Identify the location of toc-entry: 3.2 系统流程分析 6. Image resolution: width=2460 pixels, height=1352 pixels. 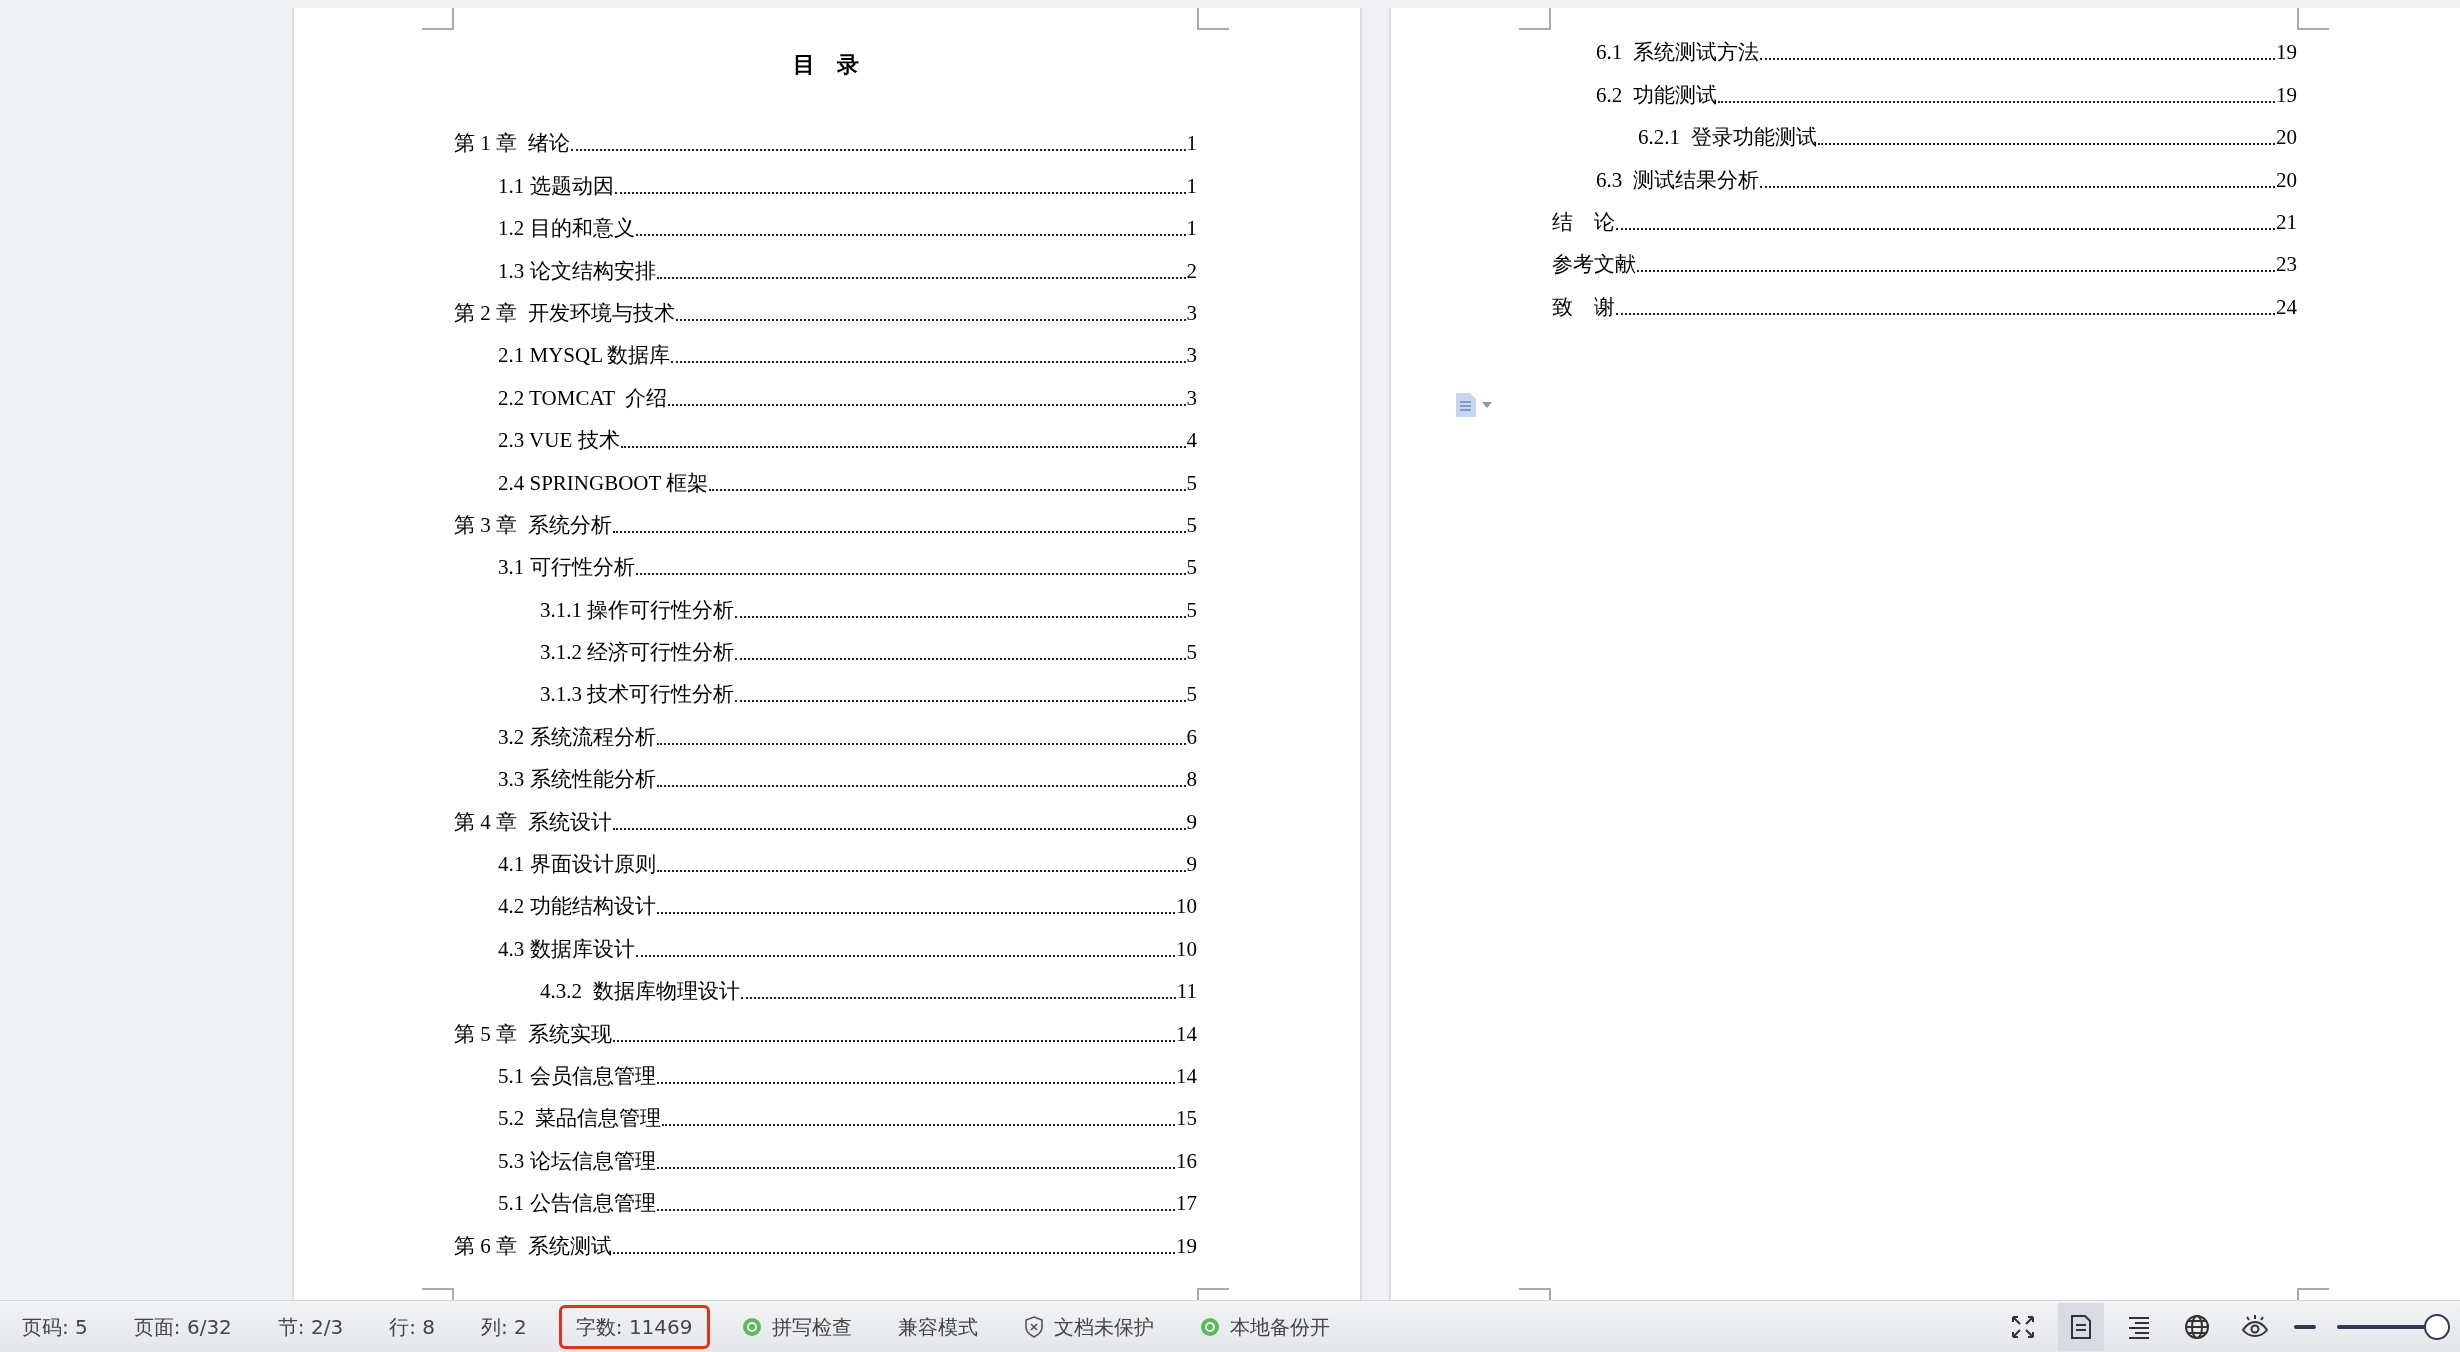
(847, 742).